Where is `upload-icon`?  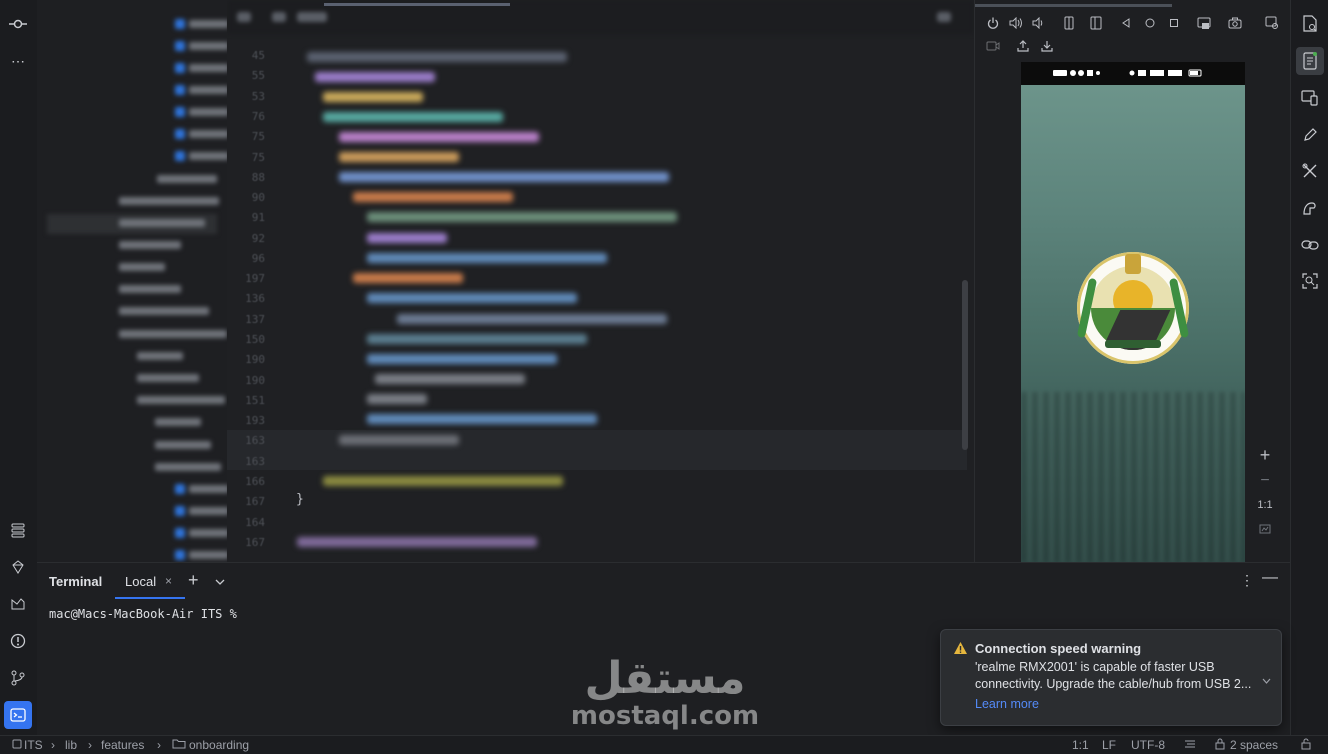
upload-icon is located at coordinates (1023, 46).